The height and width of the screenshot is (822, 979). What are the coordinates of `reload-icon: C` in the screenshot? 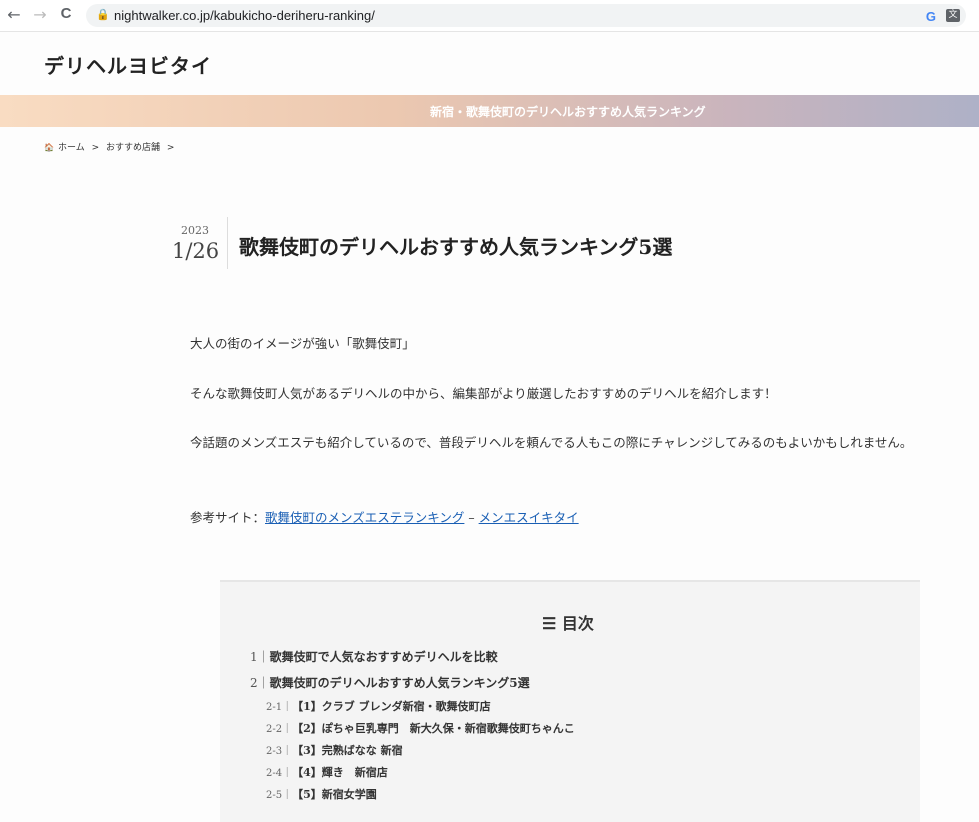 It's located at (66, 13).